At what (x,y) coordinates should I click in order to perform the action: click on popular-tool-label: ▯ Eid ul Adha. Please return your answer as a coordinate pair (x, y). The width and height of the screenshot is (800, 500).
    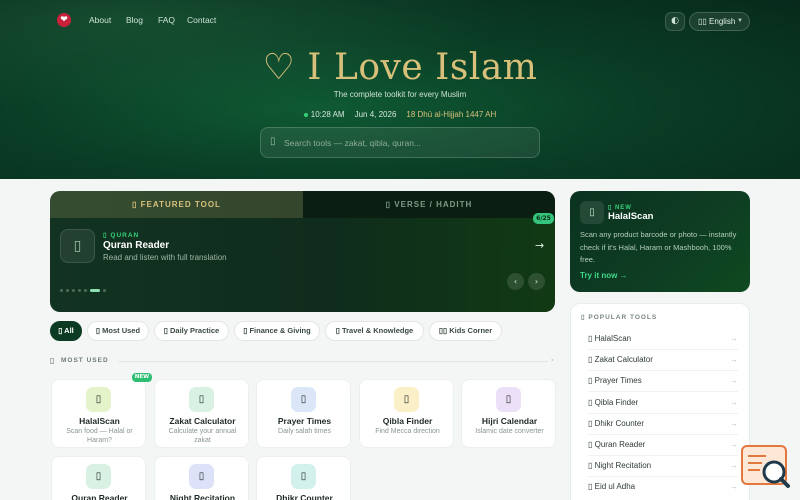
    Looking at the image, I should click on (612, 487).